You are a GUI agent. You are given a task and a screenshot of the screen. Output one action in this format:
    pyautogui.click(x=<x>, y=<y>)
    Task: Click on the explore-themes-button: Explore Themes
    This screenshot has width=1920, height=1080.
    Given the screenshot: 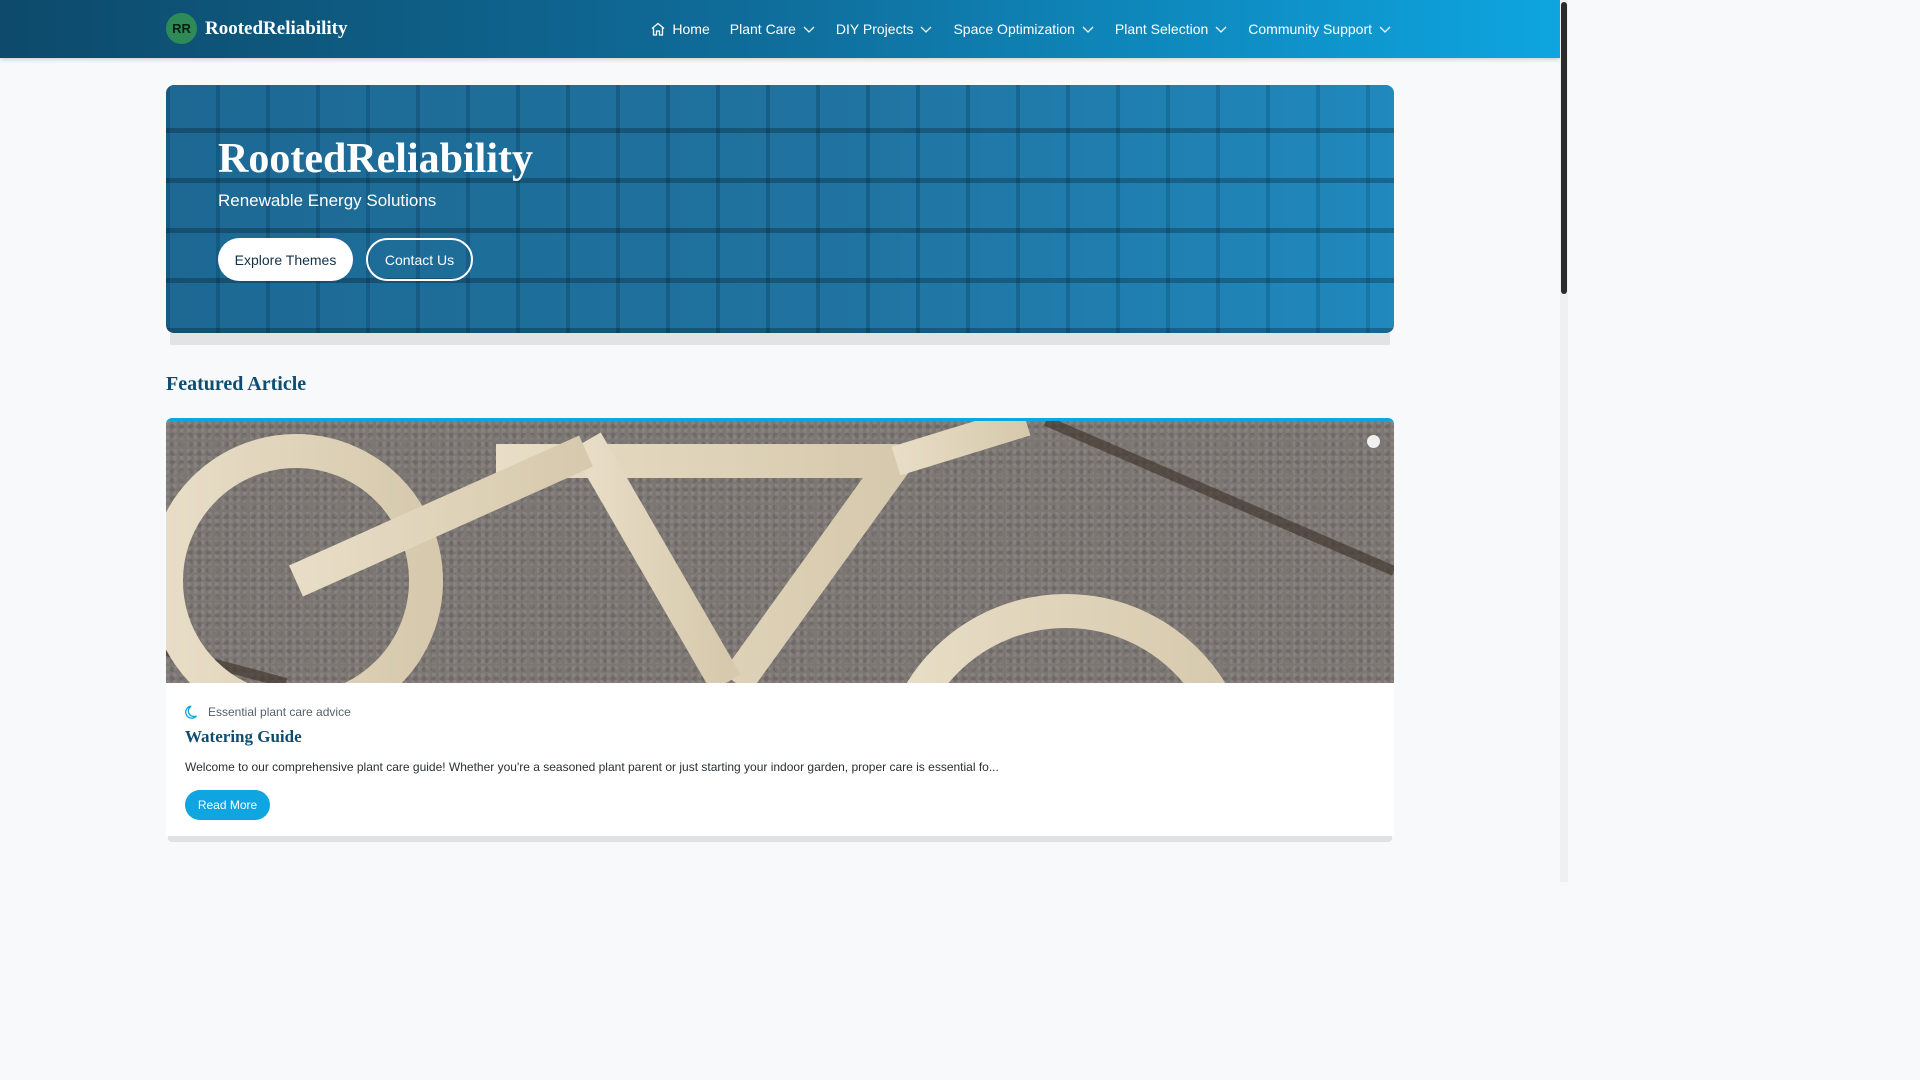 What is the action you would take?
    pyautogui.click(x=285, y=259)
    